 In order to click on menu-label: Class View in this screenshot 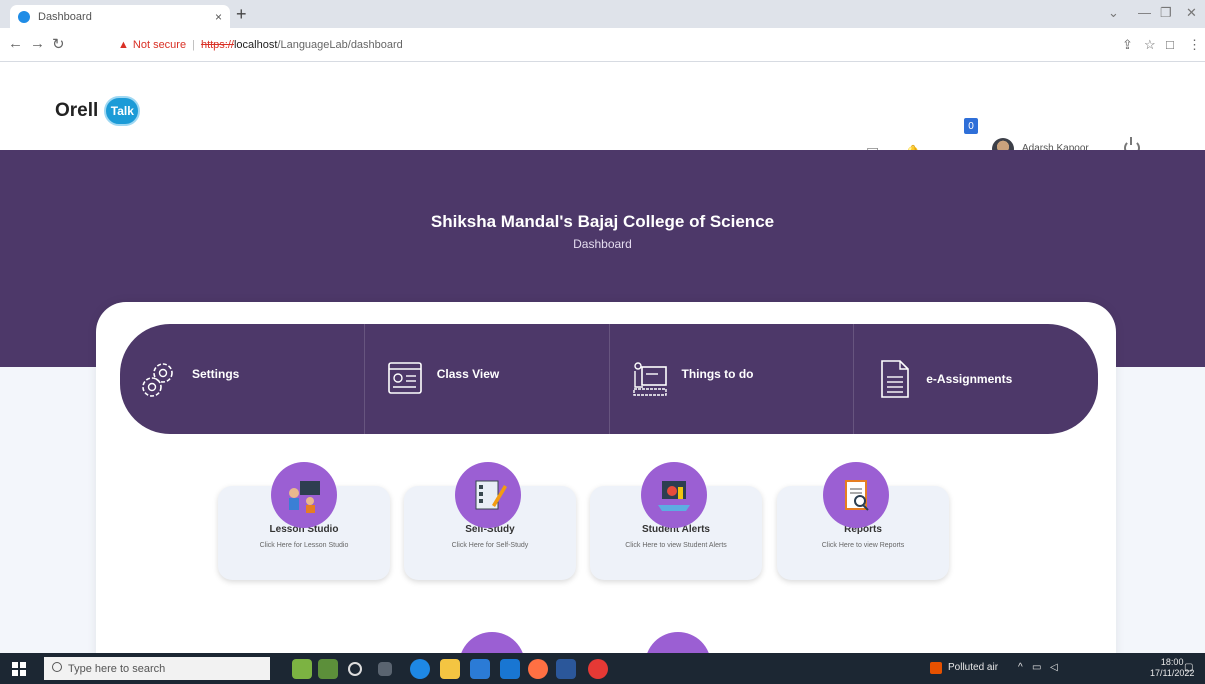, I will do `click(468, 373)`.